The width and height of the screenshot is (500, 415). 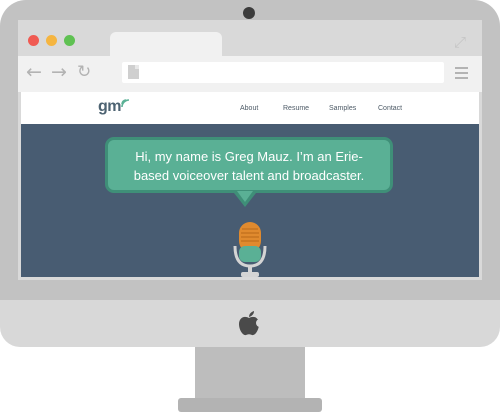 I want to click on hamburger-menu-icon, so click(x=461, y=74).